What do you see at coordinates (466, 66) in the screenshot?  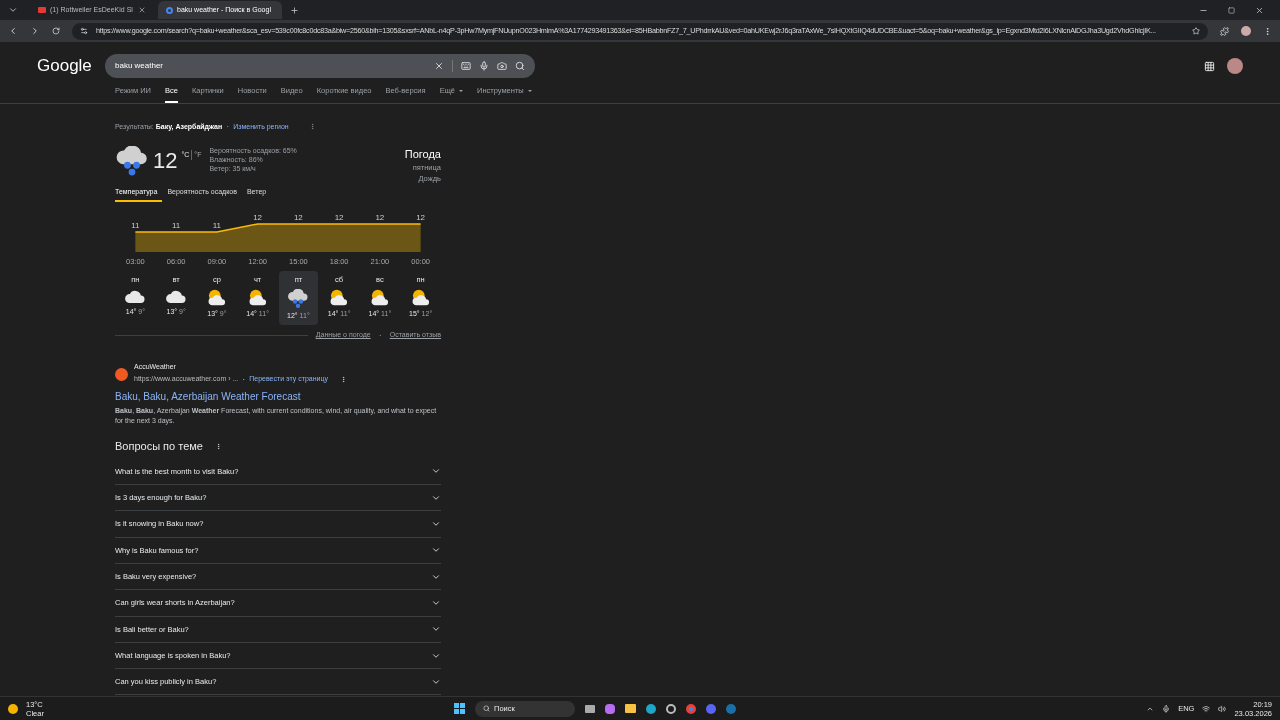 I see `keyboard-icon` at bounding box center [466, 66].